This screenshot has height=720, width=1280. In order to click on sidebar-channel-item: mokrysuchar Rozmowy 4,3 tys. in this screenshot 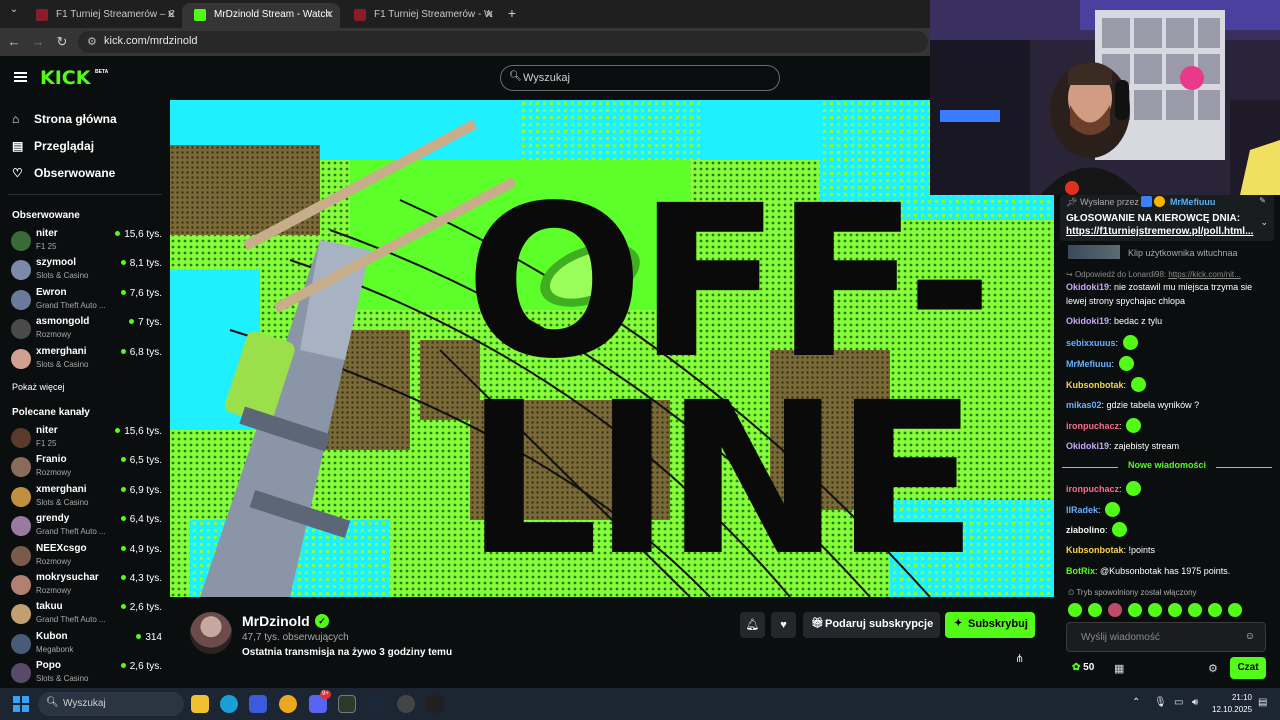, I will do `click(86, 585)`.